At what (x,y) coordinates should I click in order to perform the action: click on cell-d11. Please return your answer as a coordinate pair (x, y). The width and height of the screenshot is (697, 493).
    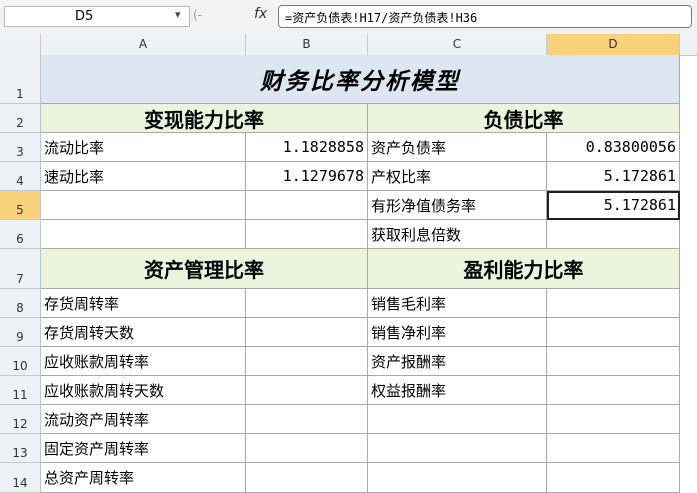
    Looking at the image, I should click on (613, 390).